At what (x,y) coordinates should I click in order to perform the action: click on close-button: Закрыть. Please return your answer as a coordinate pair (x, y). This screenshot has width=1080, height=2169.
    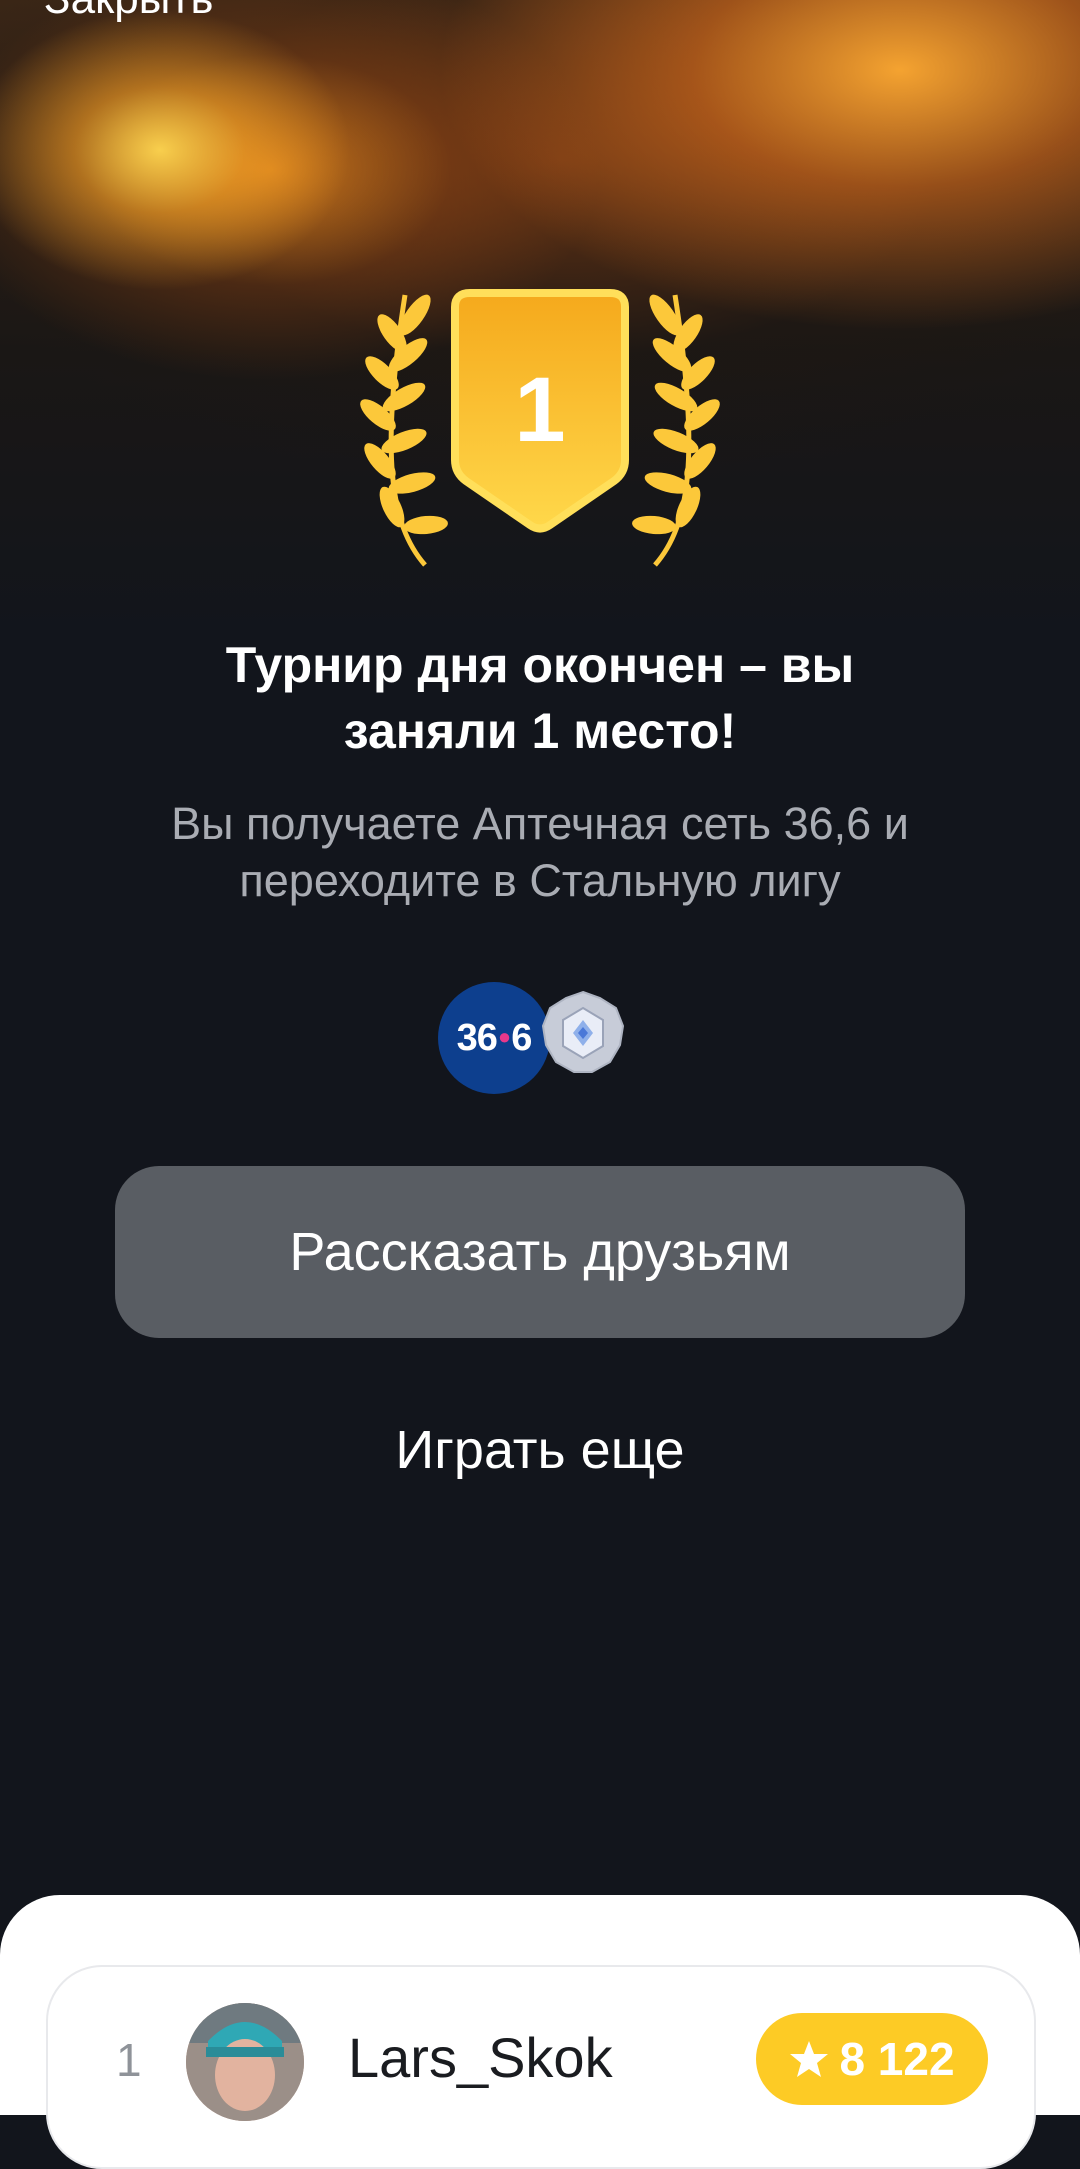
    Looking at the image, I should click on (128, 12).